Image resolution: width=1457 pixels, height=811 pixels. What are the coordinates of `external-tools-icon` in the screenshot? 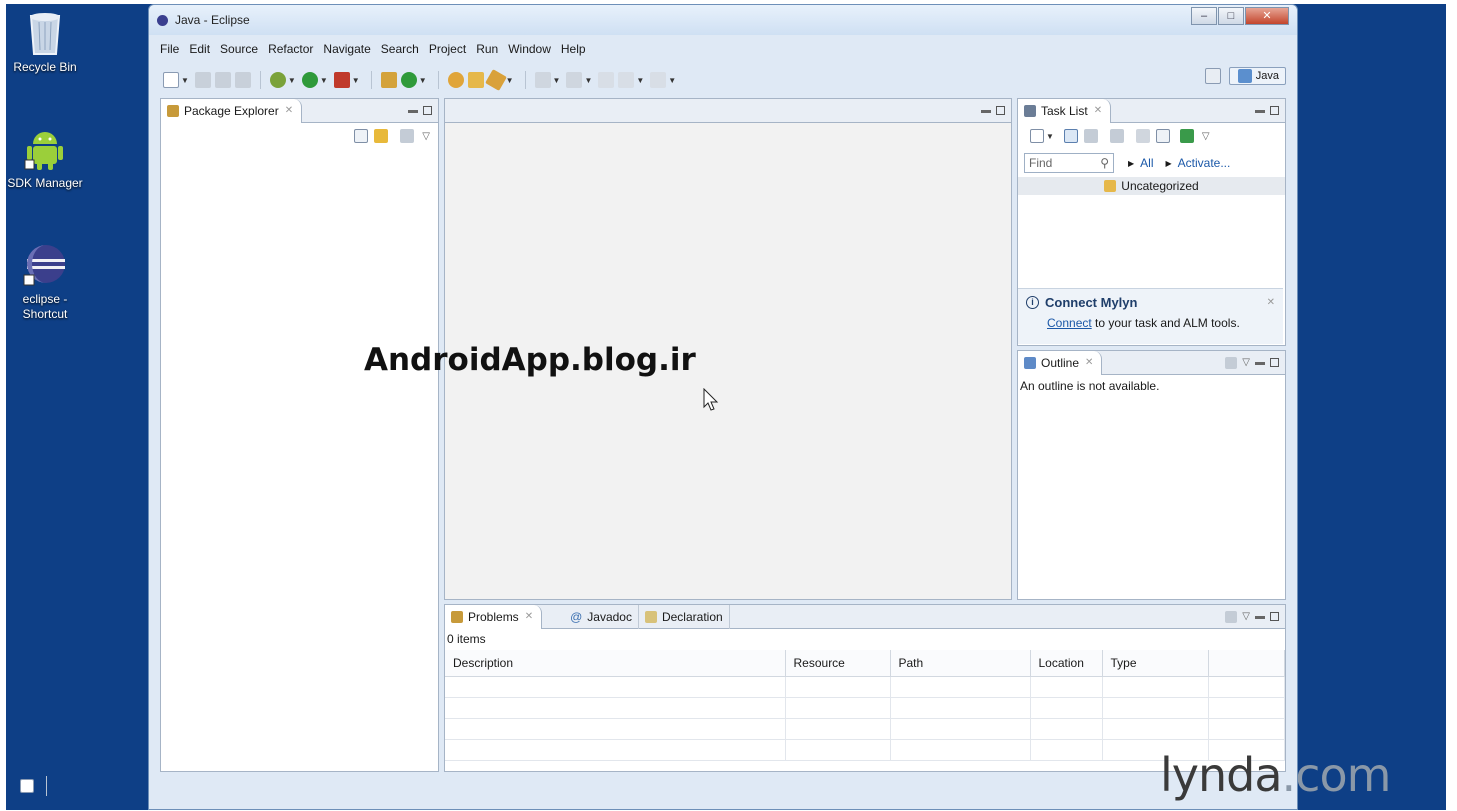 It's located at (341, 80).